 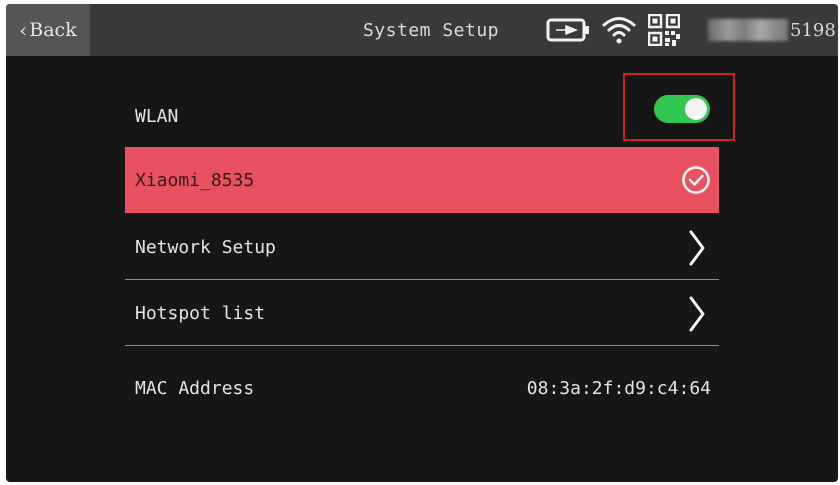 I want to click on network-setup-row: Network Setup, so click(x=422, y=248).